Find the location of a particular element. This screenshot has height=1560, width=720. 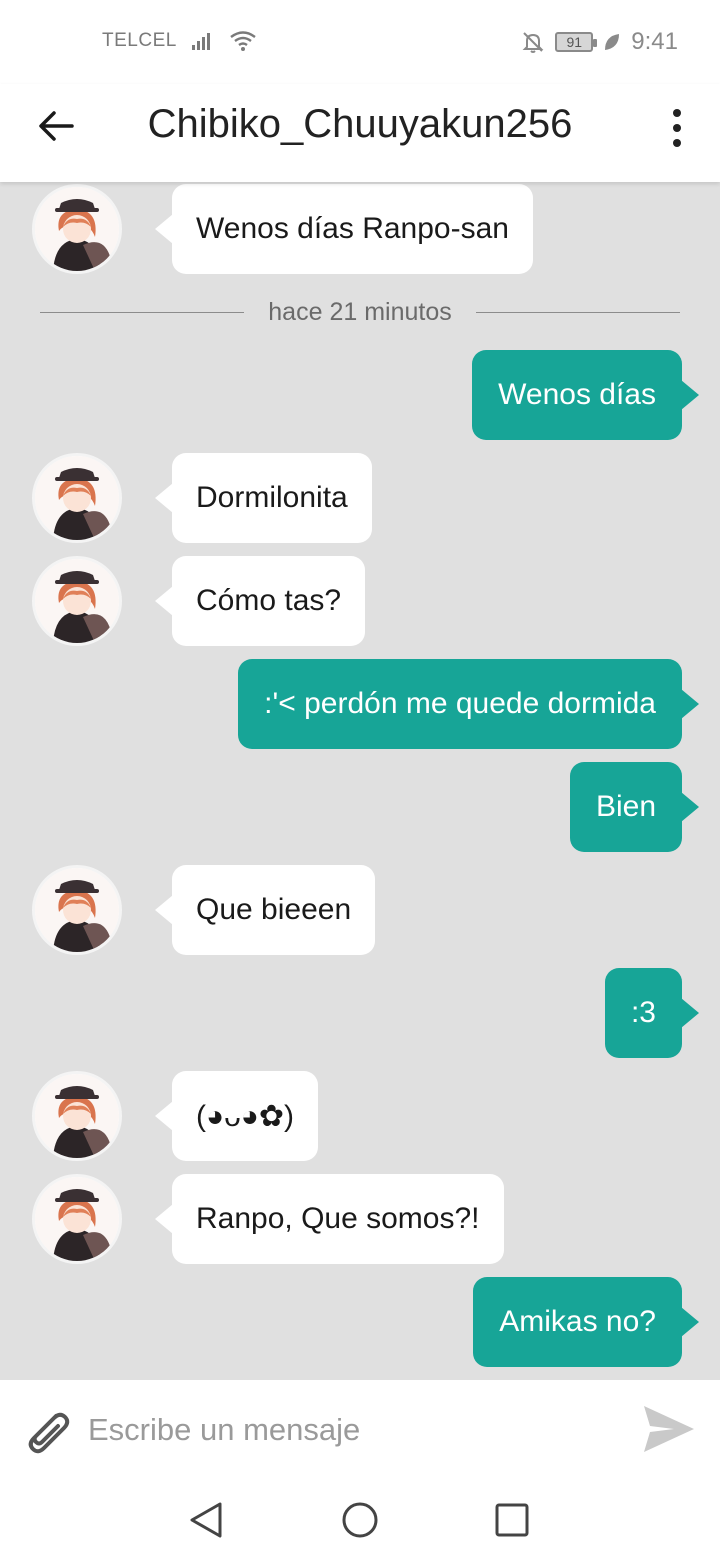

circle-home-icon is located at coordinates (360, 1520).